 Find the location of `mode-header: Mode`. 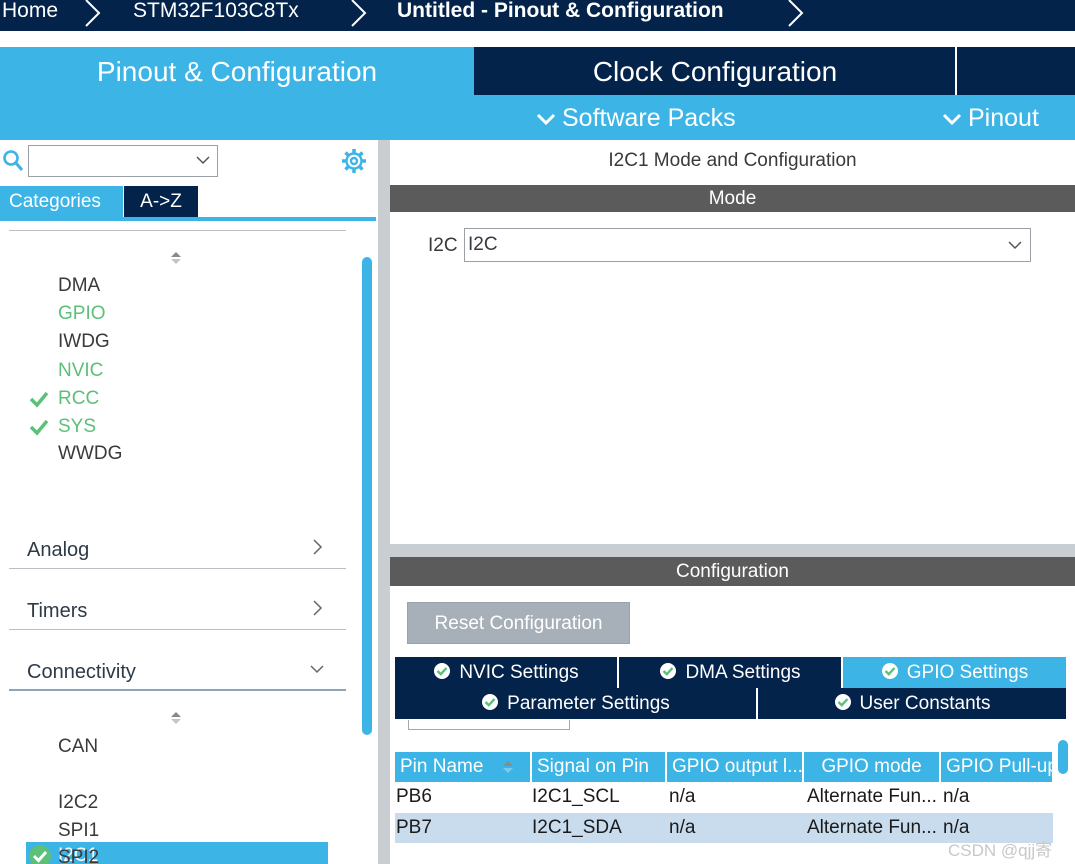

mode-header: Mode is located at coordinates (732, 198).